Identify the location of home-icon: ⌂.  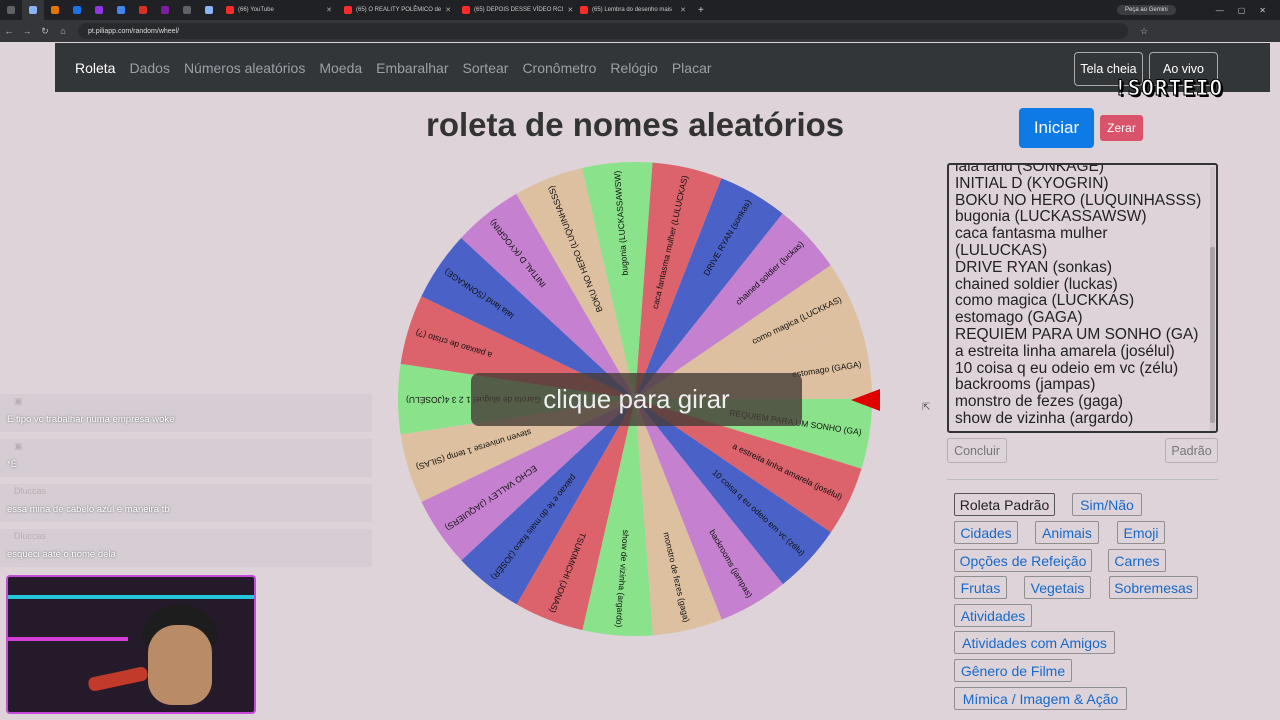
(63, 31).